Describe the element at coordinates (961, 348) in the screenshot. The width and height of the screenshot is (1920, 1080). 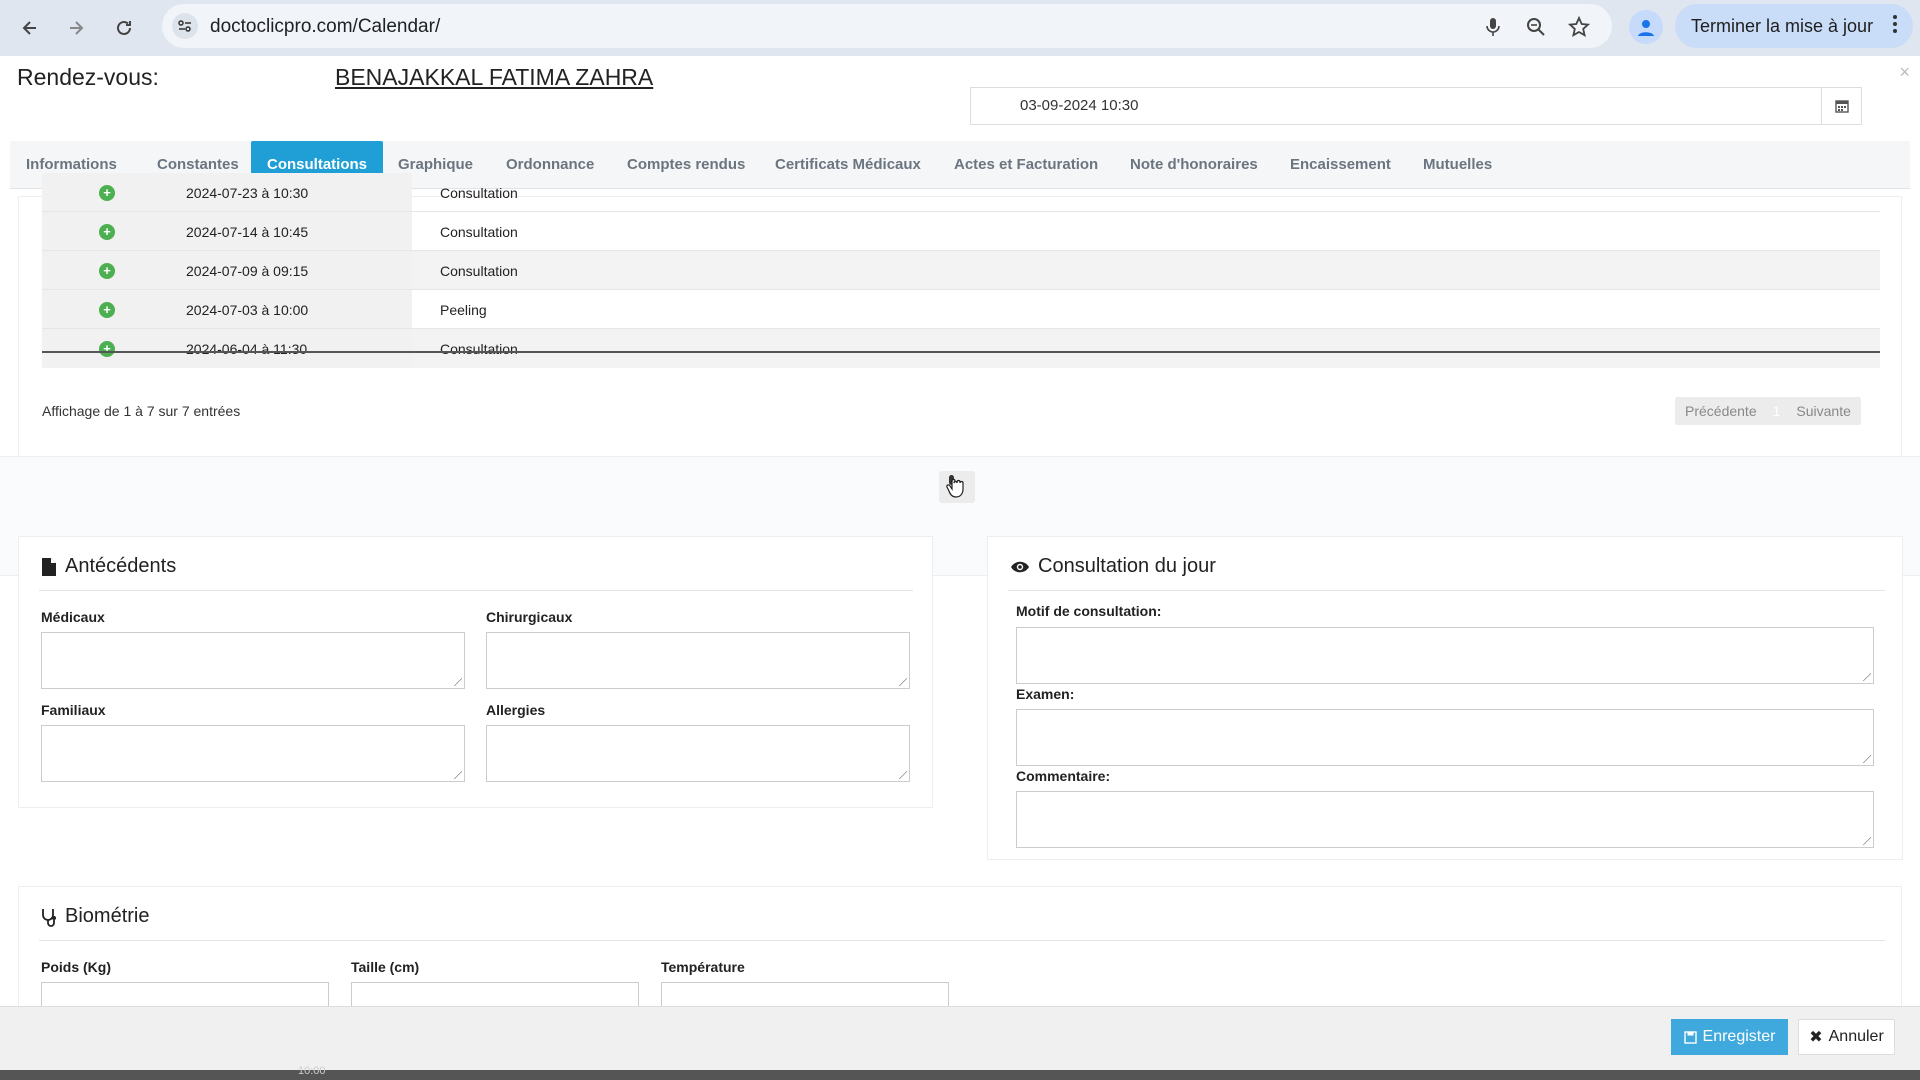
I see `table-row: + 2024-06-04 à 11:30 Consultation` at that location.